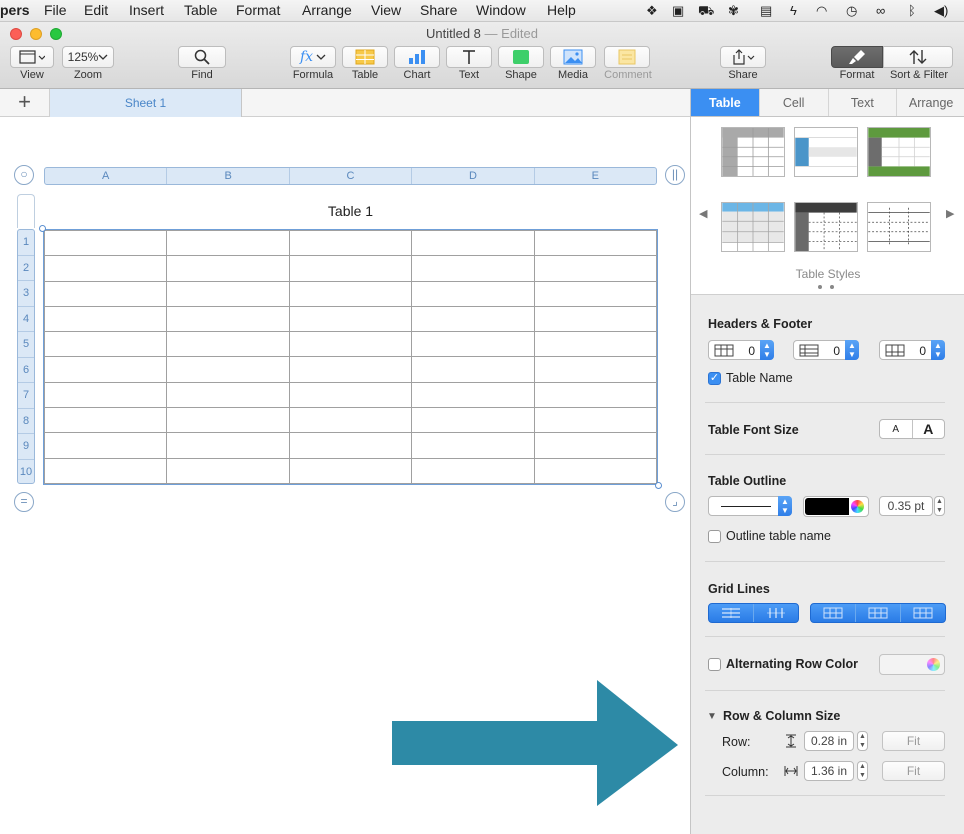 This screenshot has width=964, height=834. Describe the element at coordinates (785, 506) in the screenshot. I see `outline-style-arrows: ▲ ▼` at that location.